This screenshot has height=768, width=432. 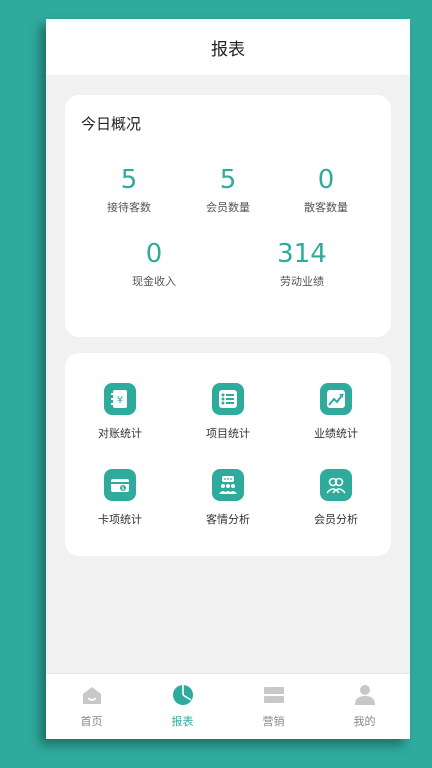 I want to click on checklist-icon, so click(x=228, y=399).